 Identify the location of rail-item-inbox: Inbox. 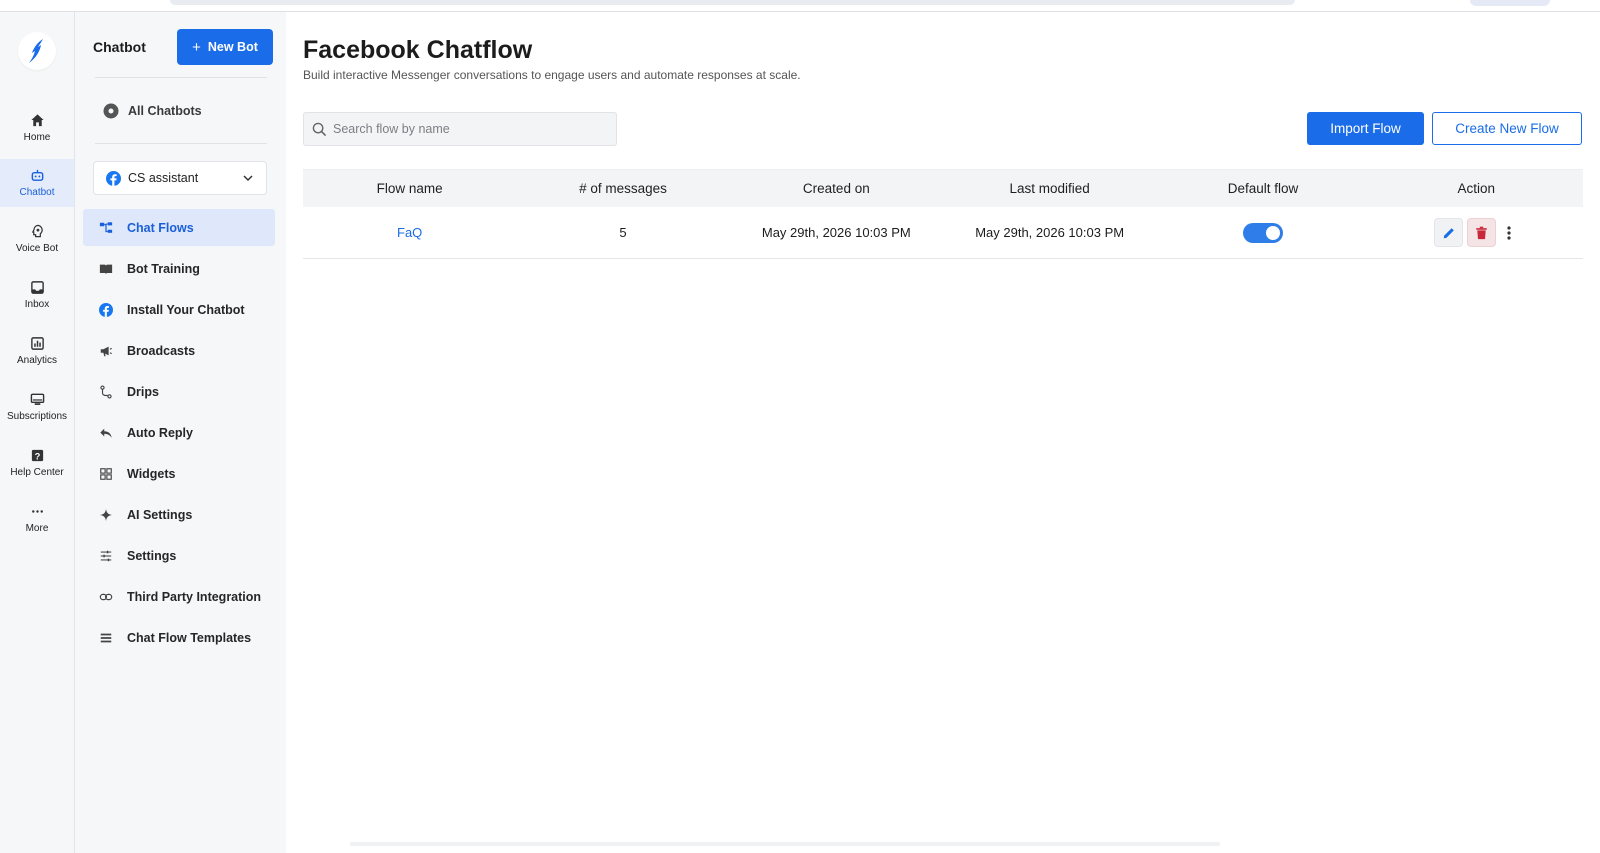
(37, 295).